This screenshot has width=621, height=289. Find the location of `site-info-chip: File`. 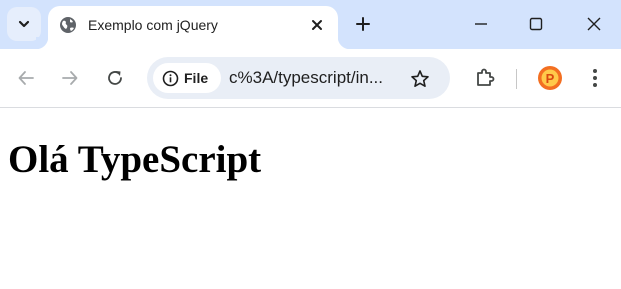

site-info-chip: File is located at coordinates (187, 78).